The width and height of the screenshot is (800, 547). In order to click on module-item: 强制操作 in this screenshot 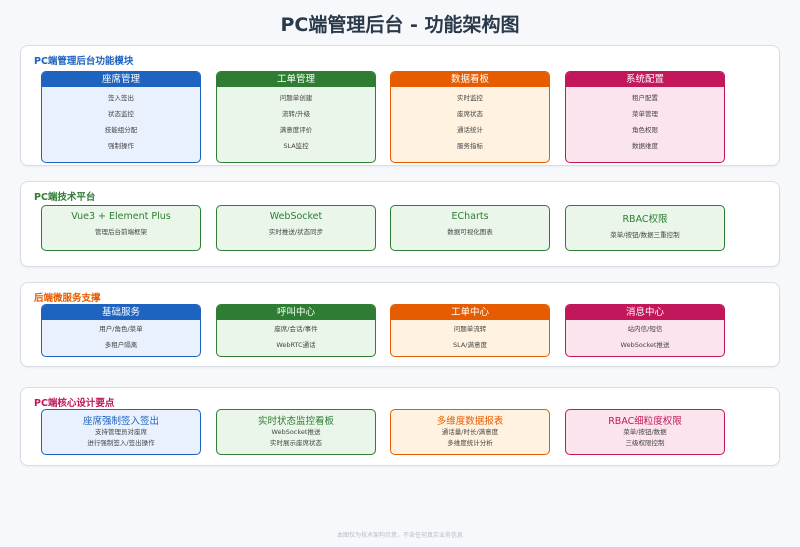, I will do `click(121, 146)`.